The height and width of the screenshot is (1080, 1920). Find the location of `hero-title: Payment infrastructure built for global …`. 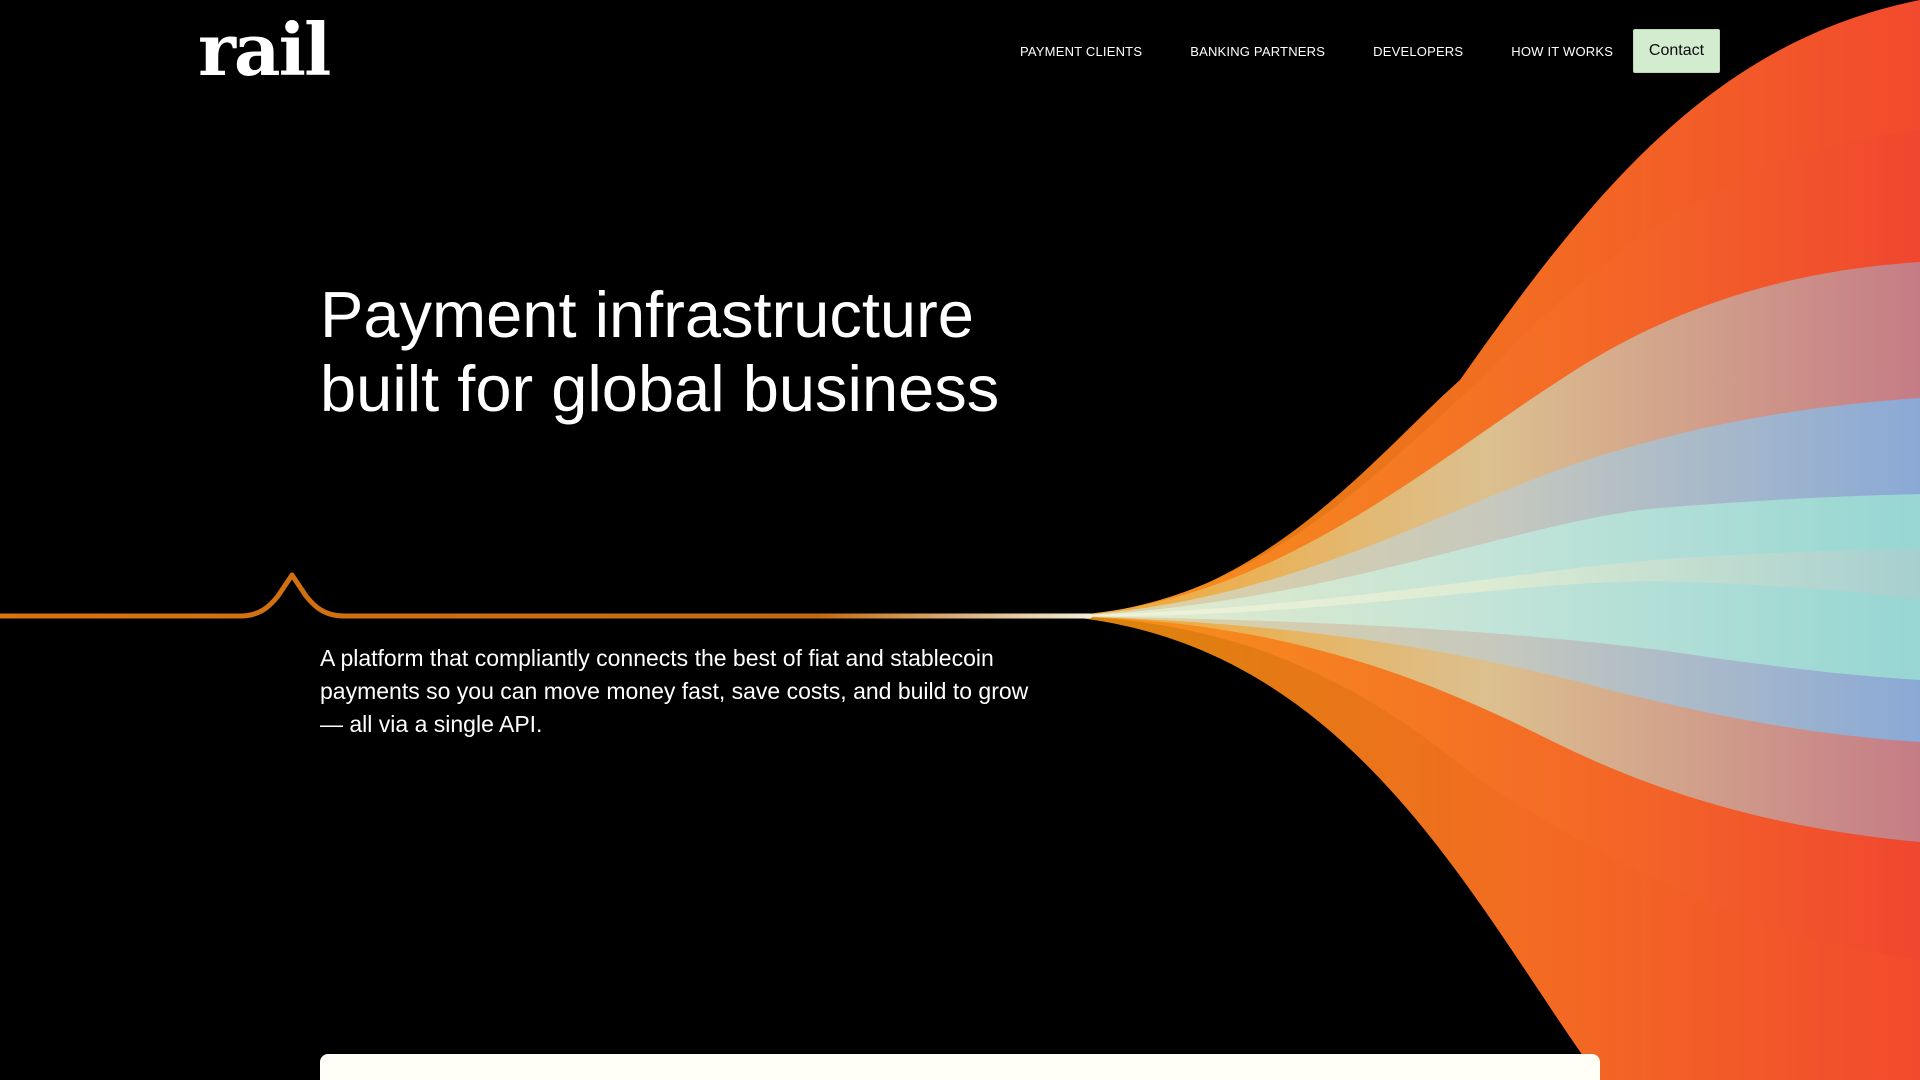

hero-title: Payment infrastructure built for global … is located at coordinates (700, 352).